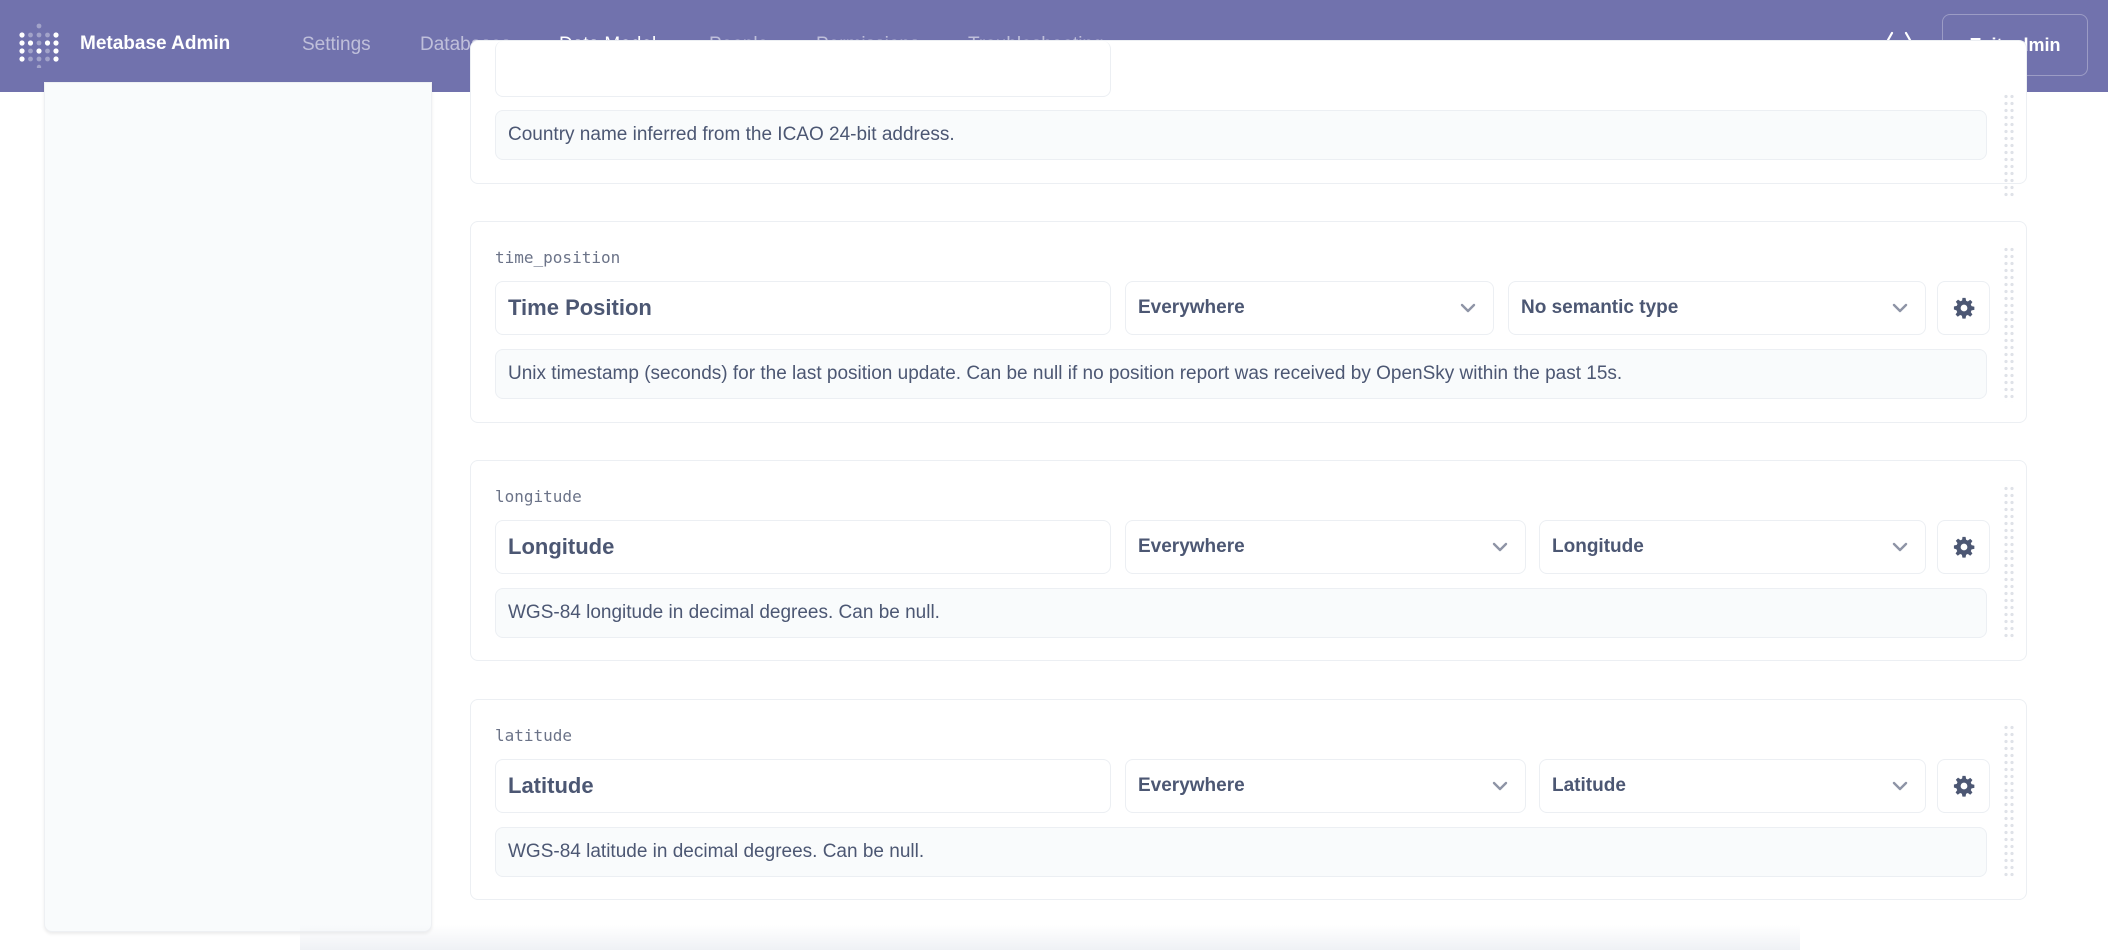 Image resolution: width=2108 pixels, height=950 pixels. What do you see at coordinates (1600, 307) in the screenshot?
I see `semantic-type-select-value: No semantic type` at bounding box center [1600, 307].